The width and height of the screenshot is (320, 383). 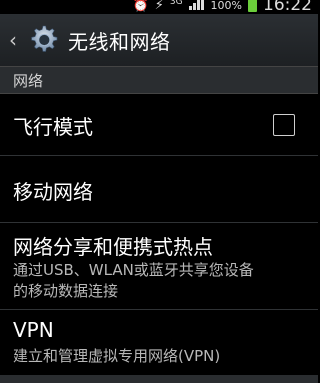 What do you see at coordinates (176, 3) in the screenshot?
I see `network-type: 3G` at bounding box center [176, 3].